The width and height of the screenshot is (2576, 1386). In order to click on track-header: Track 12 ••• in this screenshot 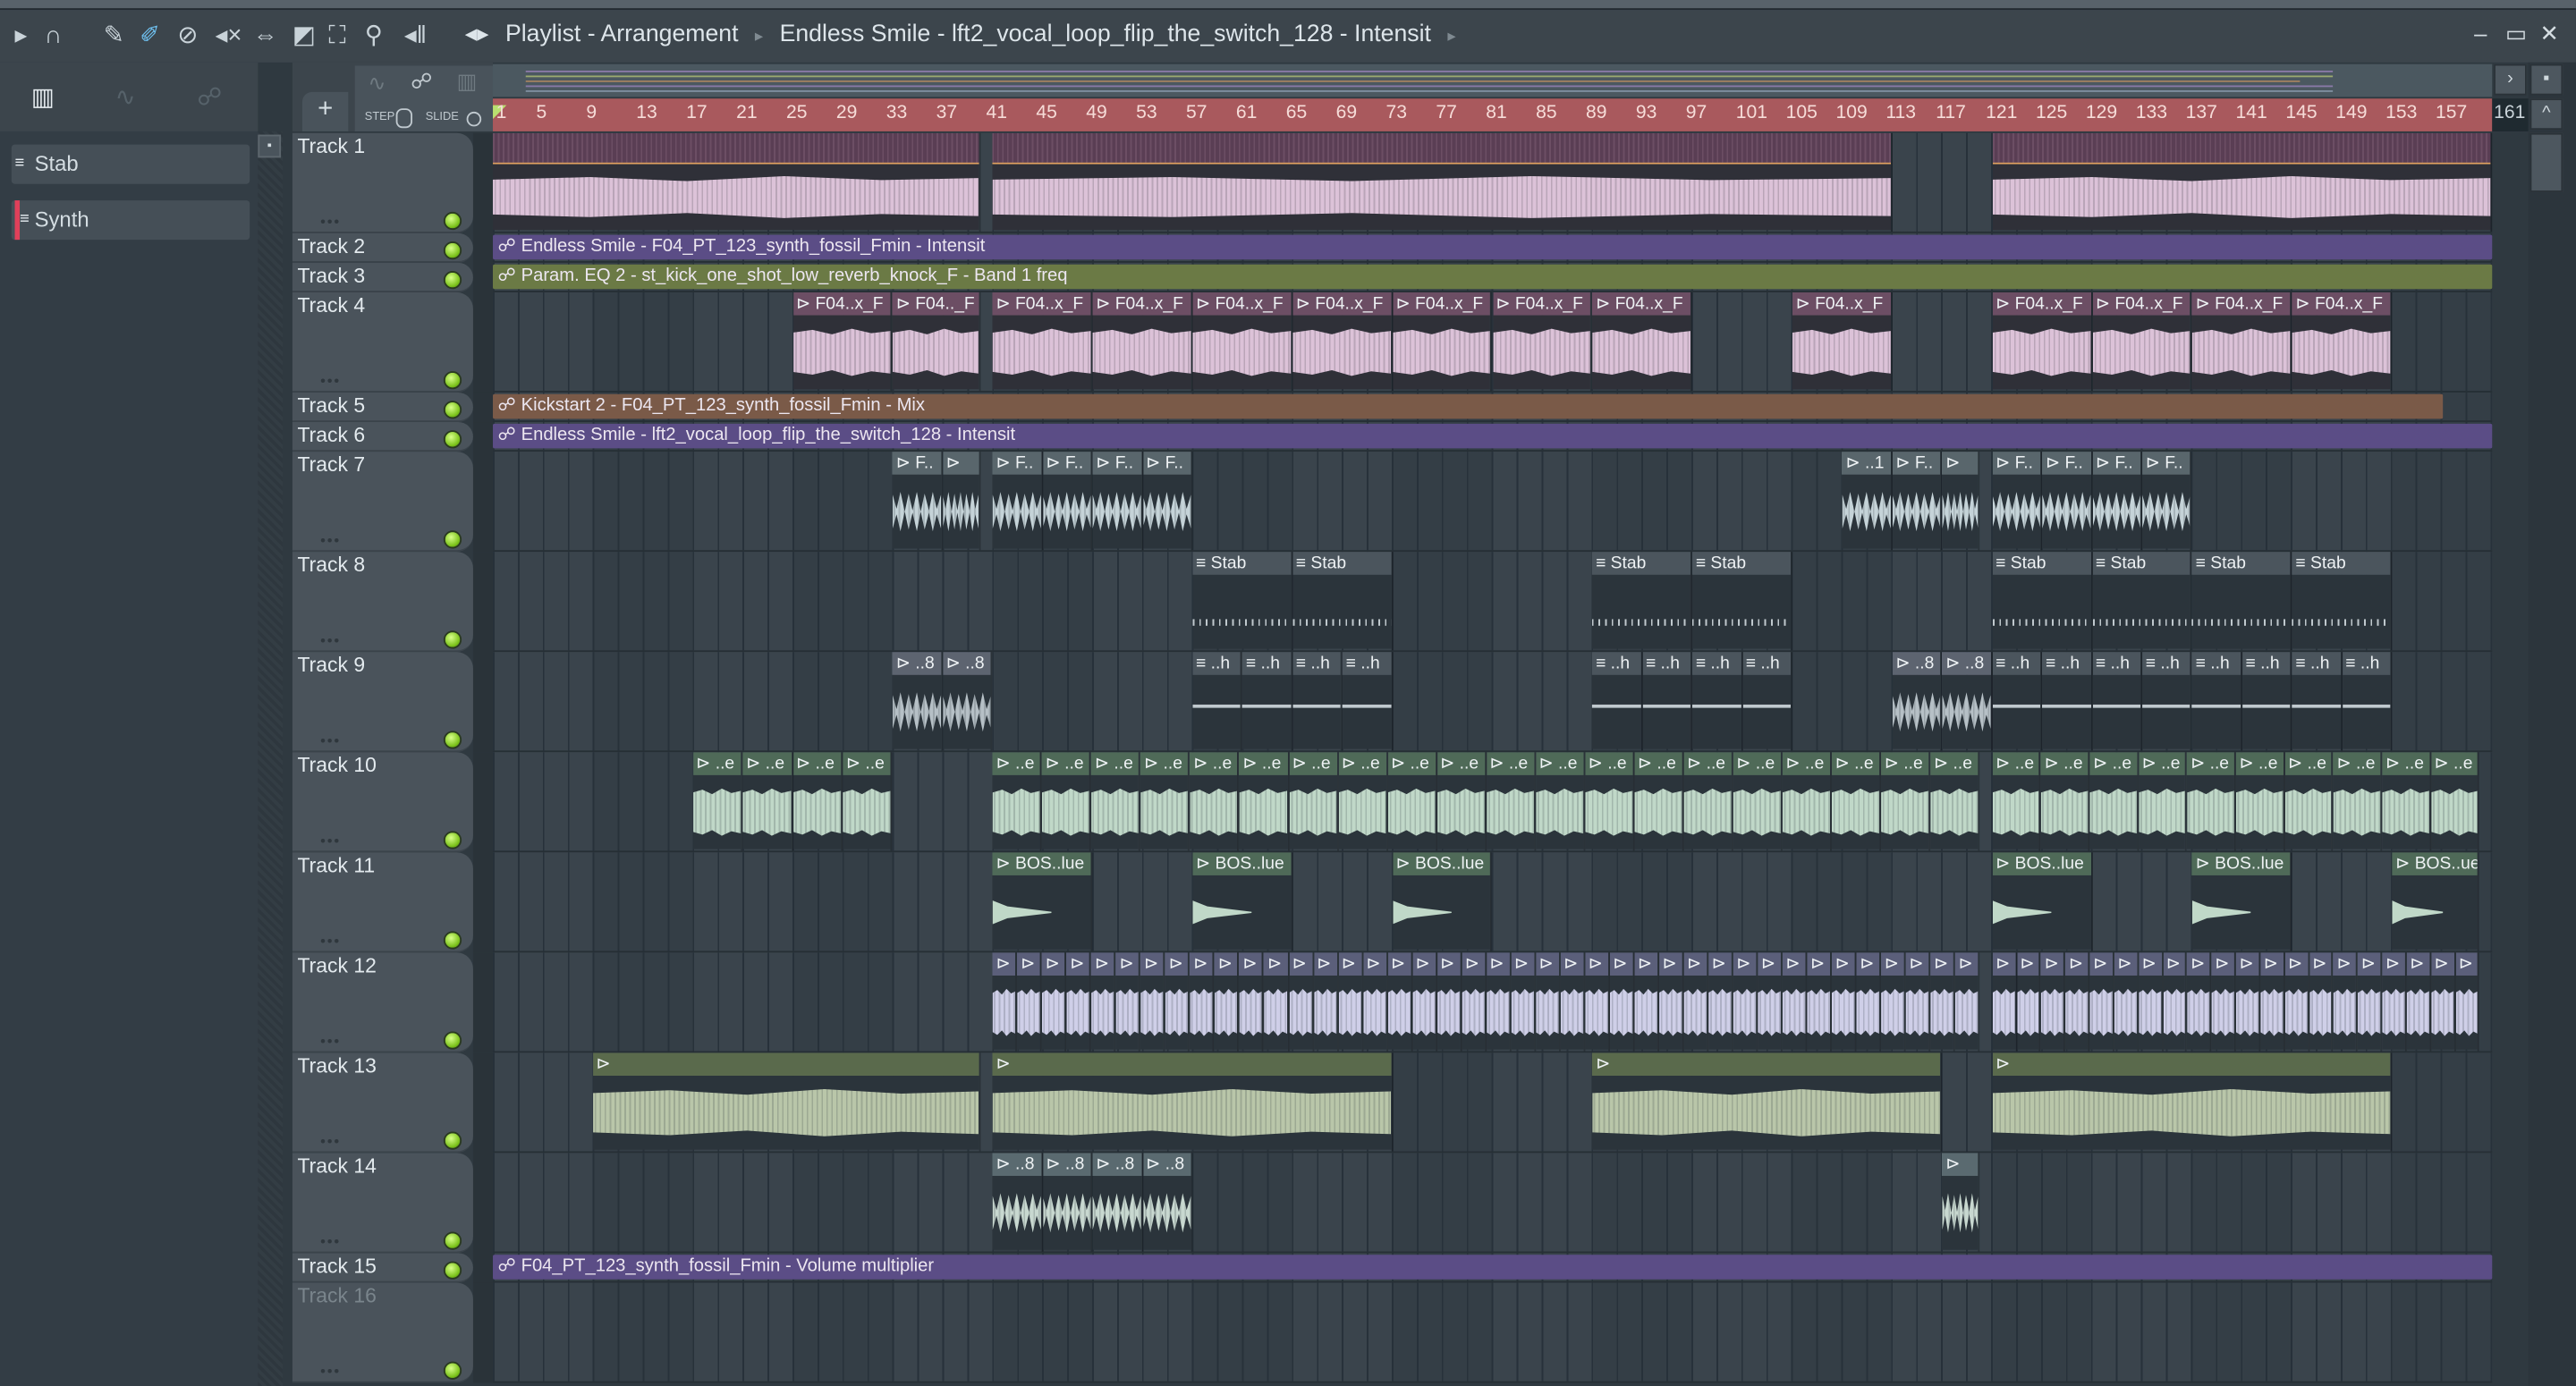, I will do `click(382, 1003)`.